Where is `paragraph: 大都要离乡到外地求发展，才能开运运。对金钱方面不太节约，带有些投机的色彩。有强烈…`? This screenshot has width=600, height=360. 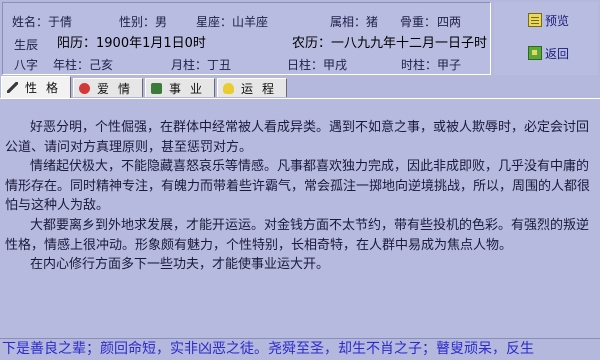
paragraph: 大都要离乡到外地求发展，才能开运运。对金钱方面不太节约，带有些投机的色彩。有强烈… is located at coordinates (297, 235).